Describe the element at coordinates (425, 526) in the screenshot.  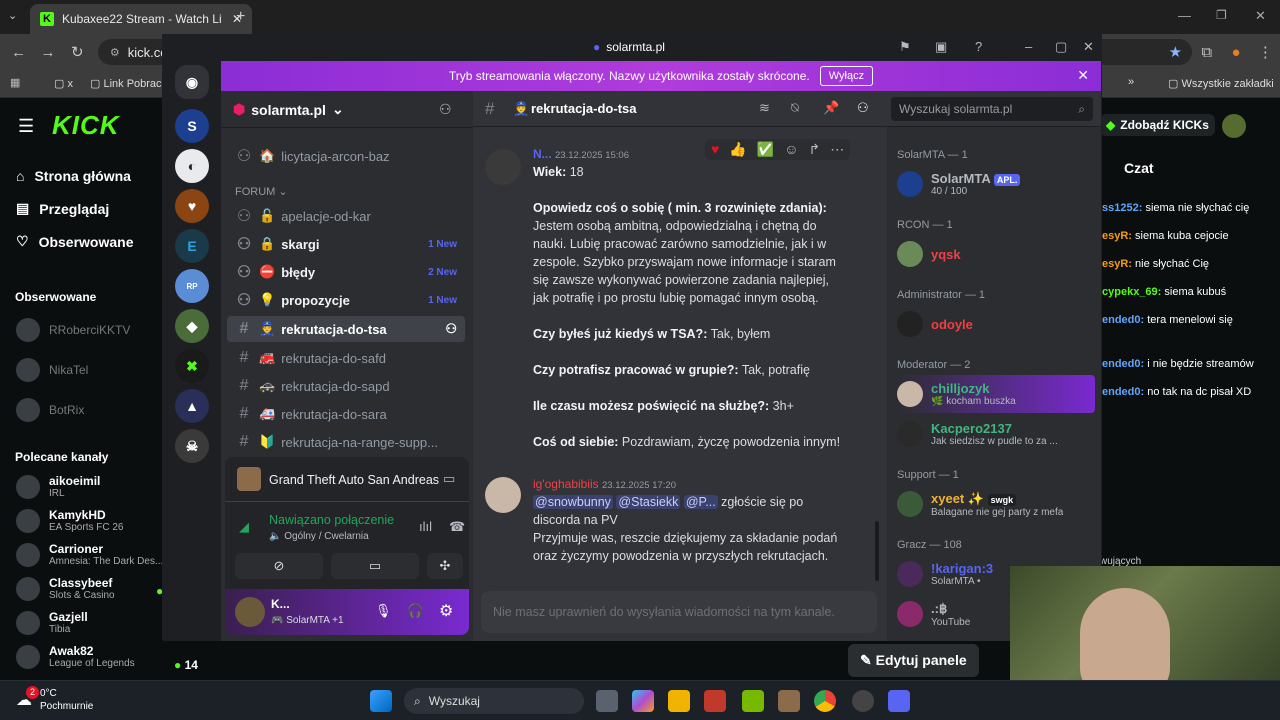
I see `noise-suppression-icon: ılıl` at that location.